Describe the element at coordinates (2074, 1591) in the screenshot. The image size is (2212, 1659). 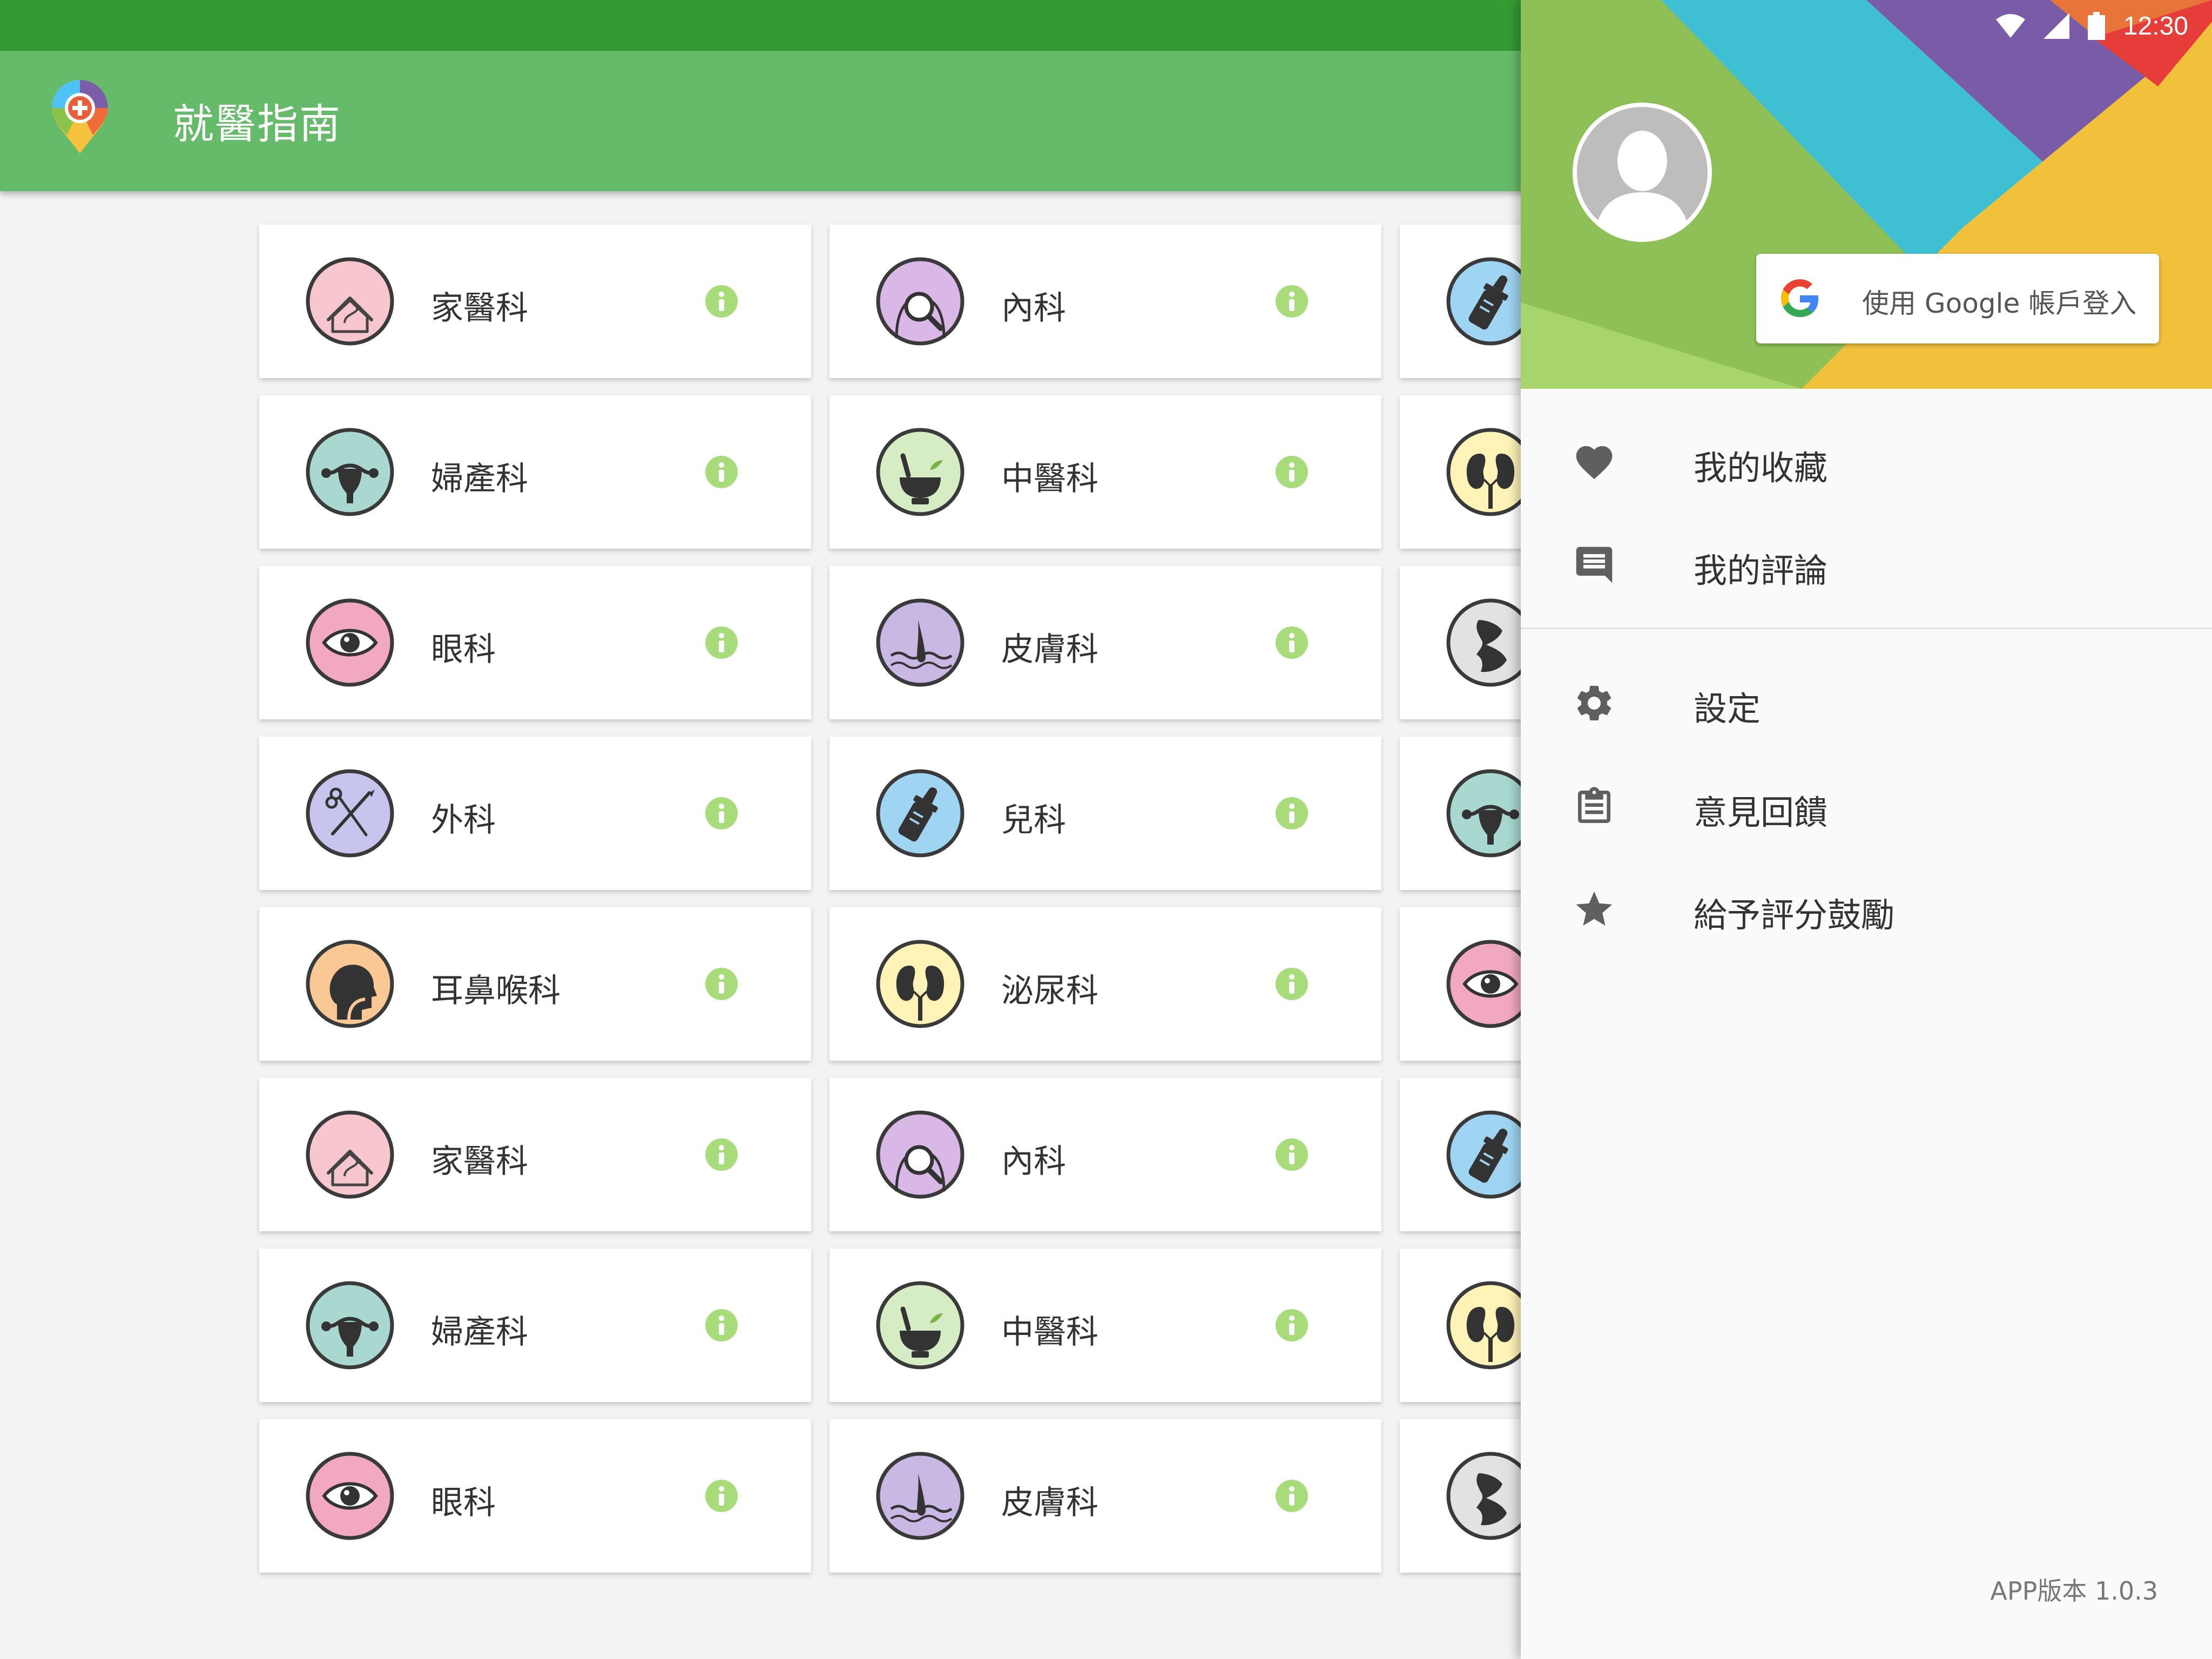
I see `app-version: APP版本 1.0.3` at that location.